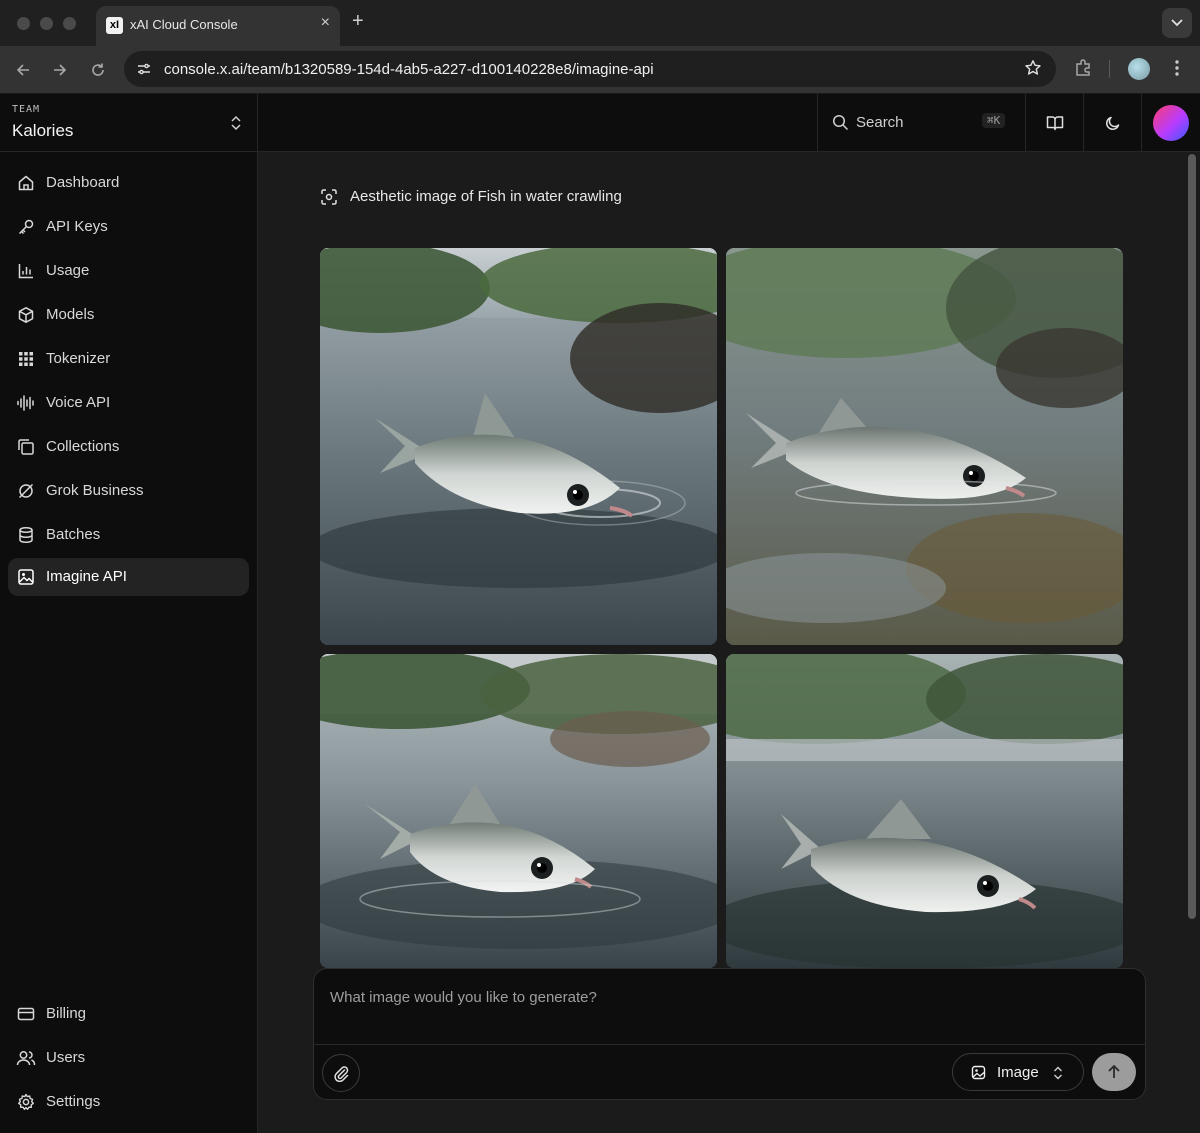 The width and height of the screenshot is (1200, 1133). I want to click on tab-favicon-icon: xI, so click(114, 25).